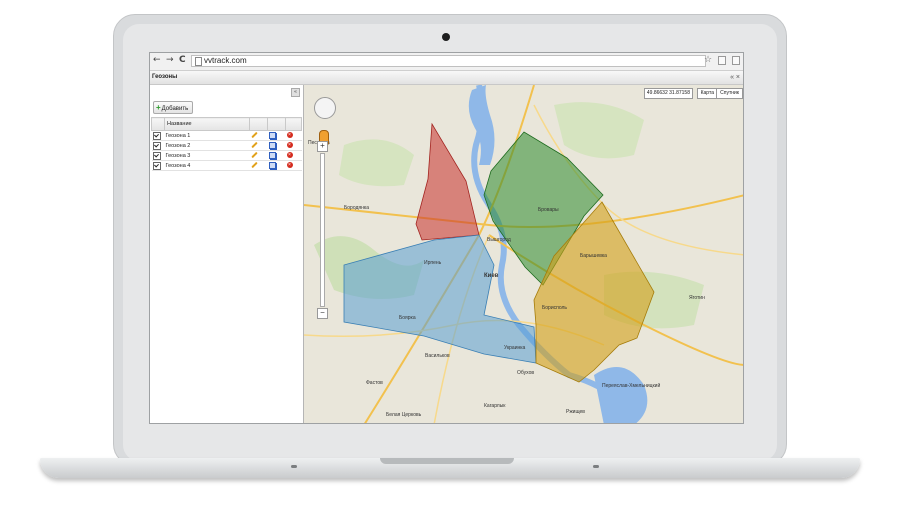 The height and width of the screenshot is (520, 900). Describe the element at coordinates (722, 60) in the screenshot. I see `extension-icon` at that location.